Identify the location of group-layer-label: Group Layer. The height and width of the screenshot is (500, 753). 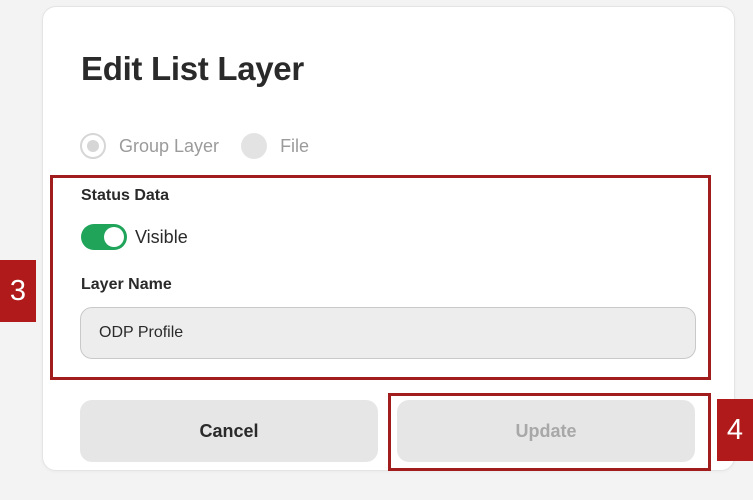
(169, 146).